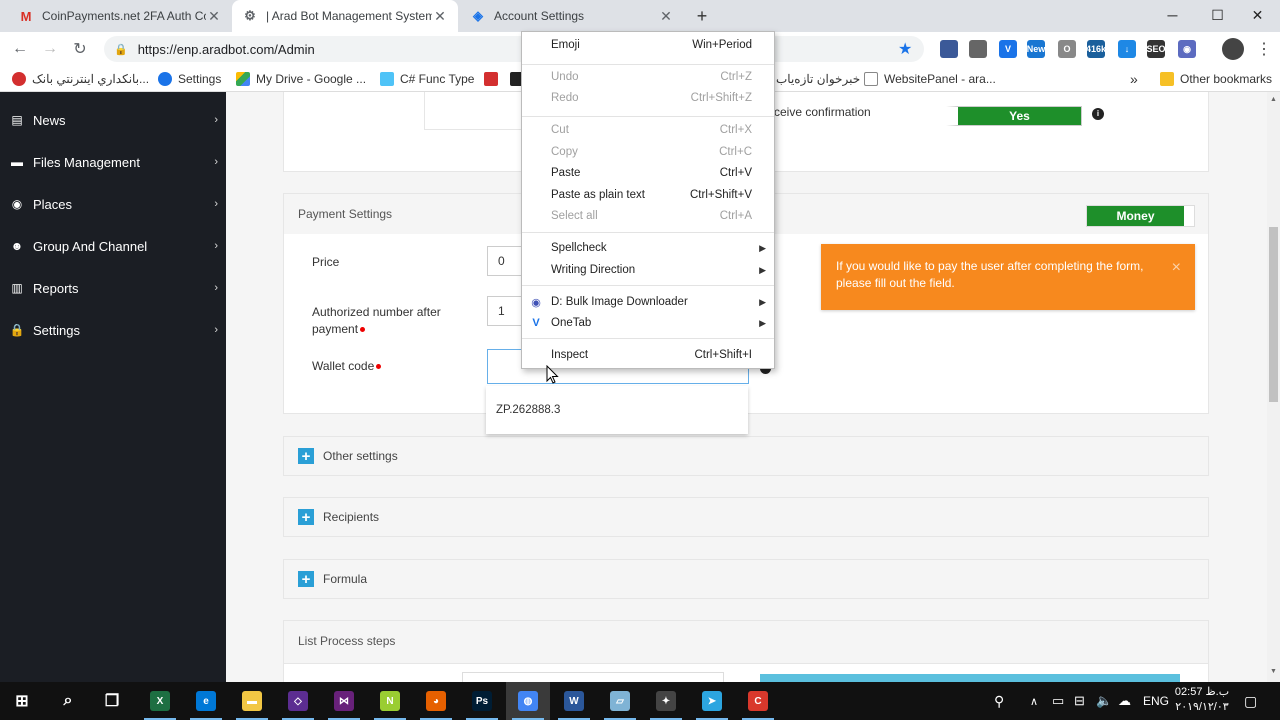  I want to click on network-icon: ▭, so click(1058, 701).